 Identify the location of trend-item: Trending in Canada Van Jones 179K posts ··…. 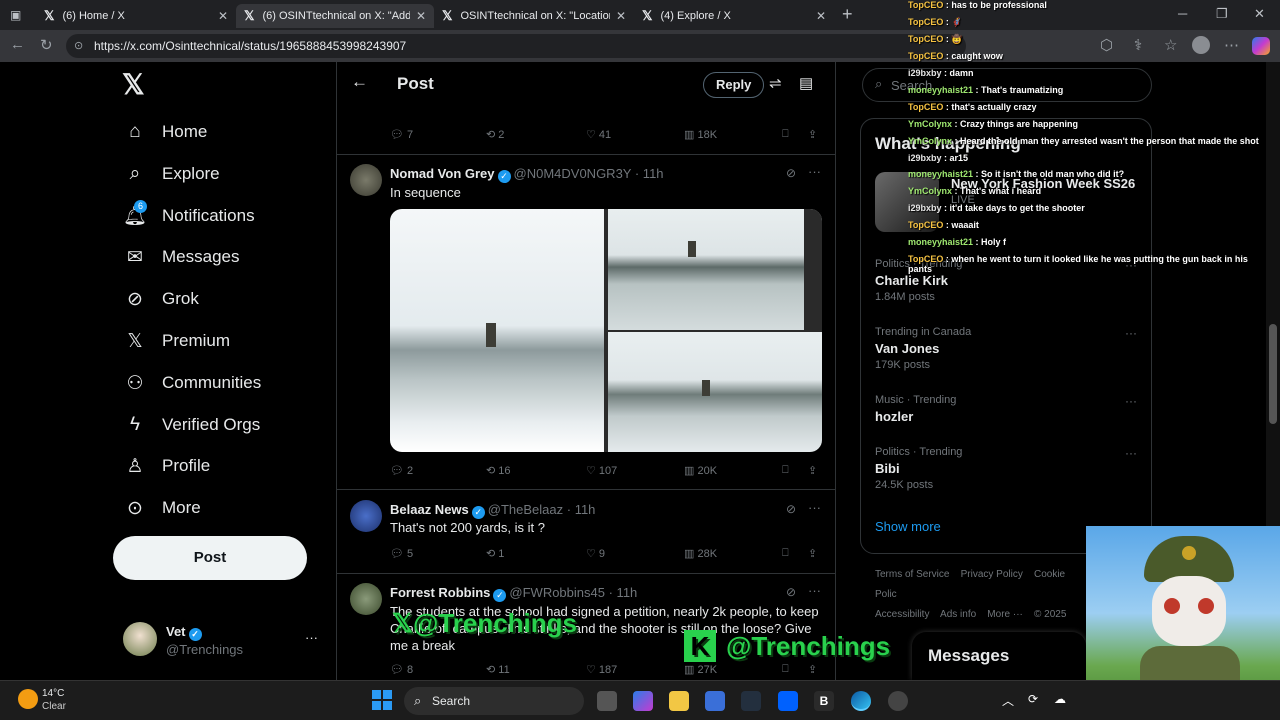
(1010, 348).